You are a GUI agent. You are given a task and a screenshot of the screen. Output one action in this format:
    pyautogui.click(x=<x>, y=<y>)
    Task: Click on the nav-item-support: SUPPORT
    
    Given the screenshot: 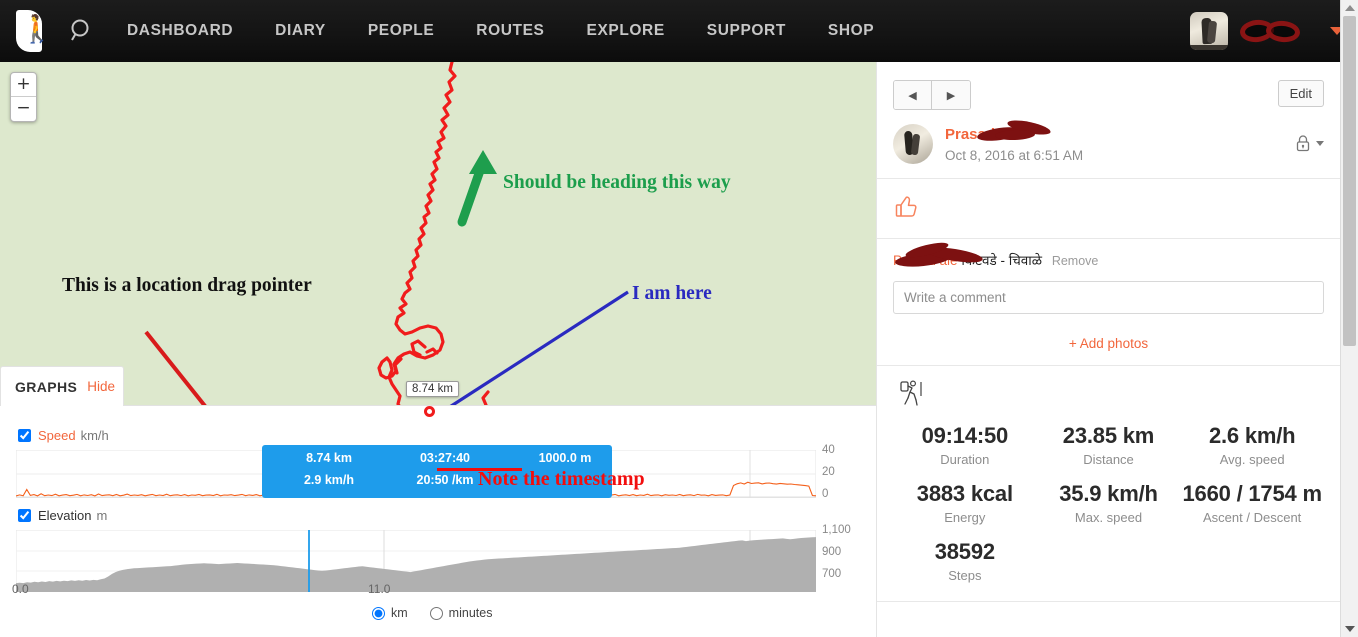 What is the action you would take?
    pyautogui.click(x=746, y=31)
    